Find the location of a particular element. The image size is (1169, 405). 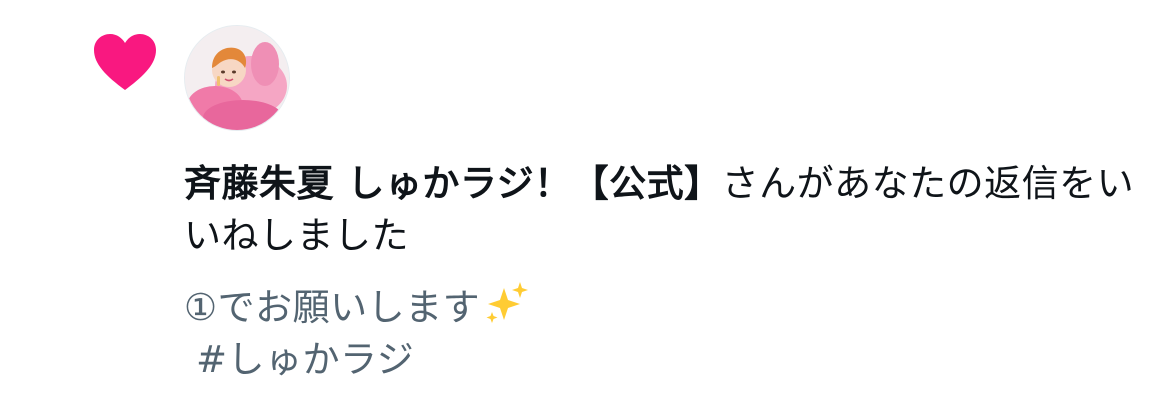

sparkles-icon is located at coordinates (507, 302).